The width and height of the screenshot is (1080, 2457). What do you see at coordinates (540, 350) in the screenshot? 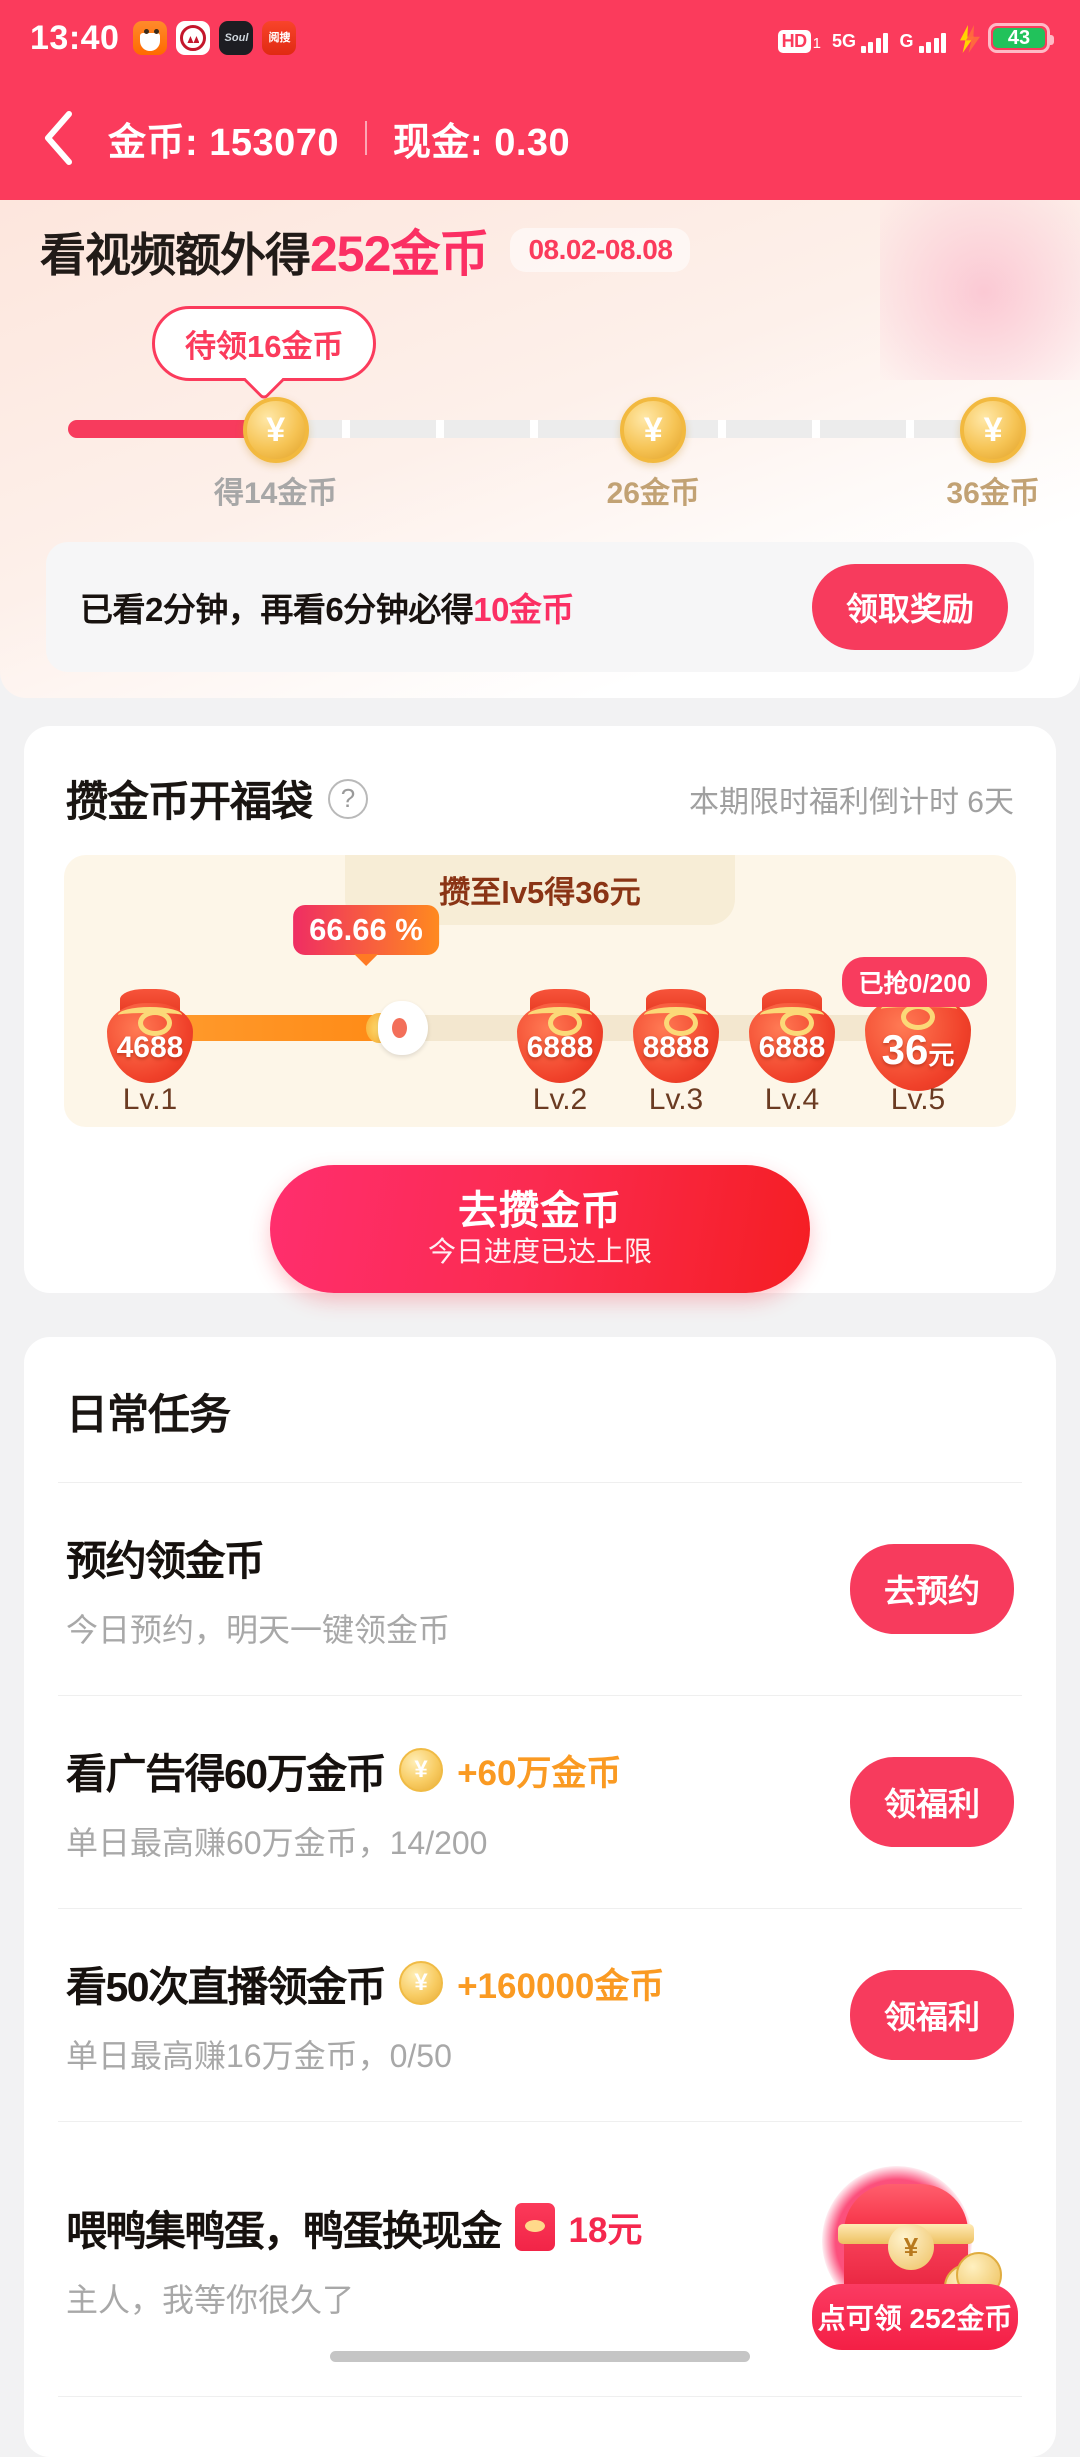
I see `pending-bubble-wrap: 待领16金币` at bounding box center [540, 350].